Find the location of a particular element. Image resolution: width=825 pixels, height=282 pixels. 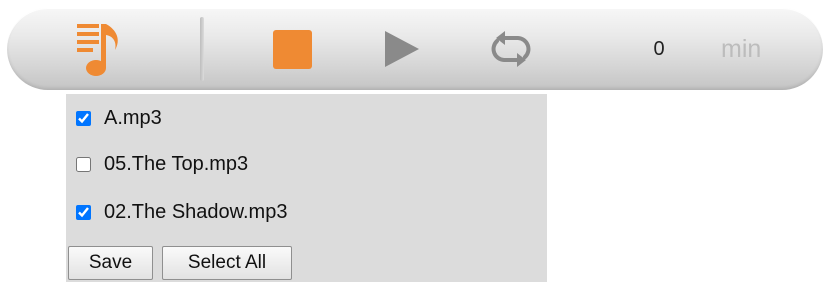

track-item: A.mp3 is located at coordinates (119, 118).